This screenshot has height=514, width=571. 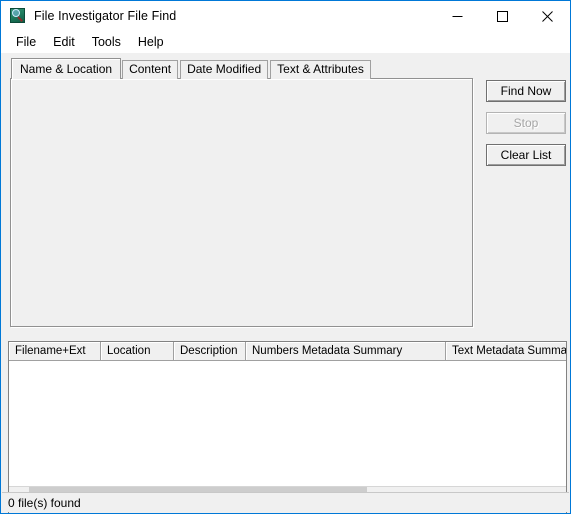 I want to click on clear-list-button: Clear List, so click(x=526, y=155).